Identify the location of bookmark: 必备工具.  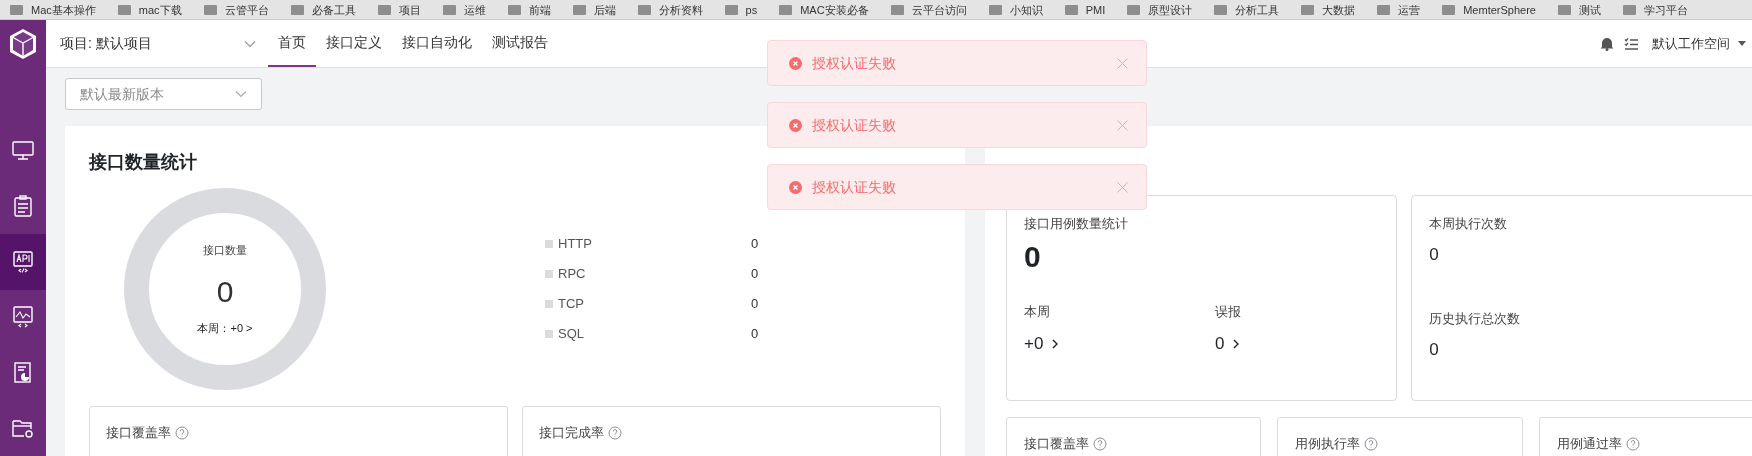
(323, 9).